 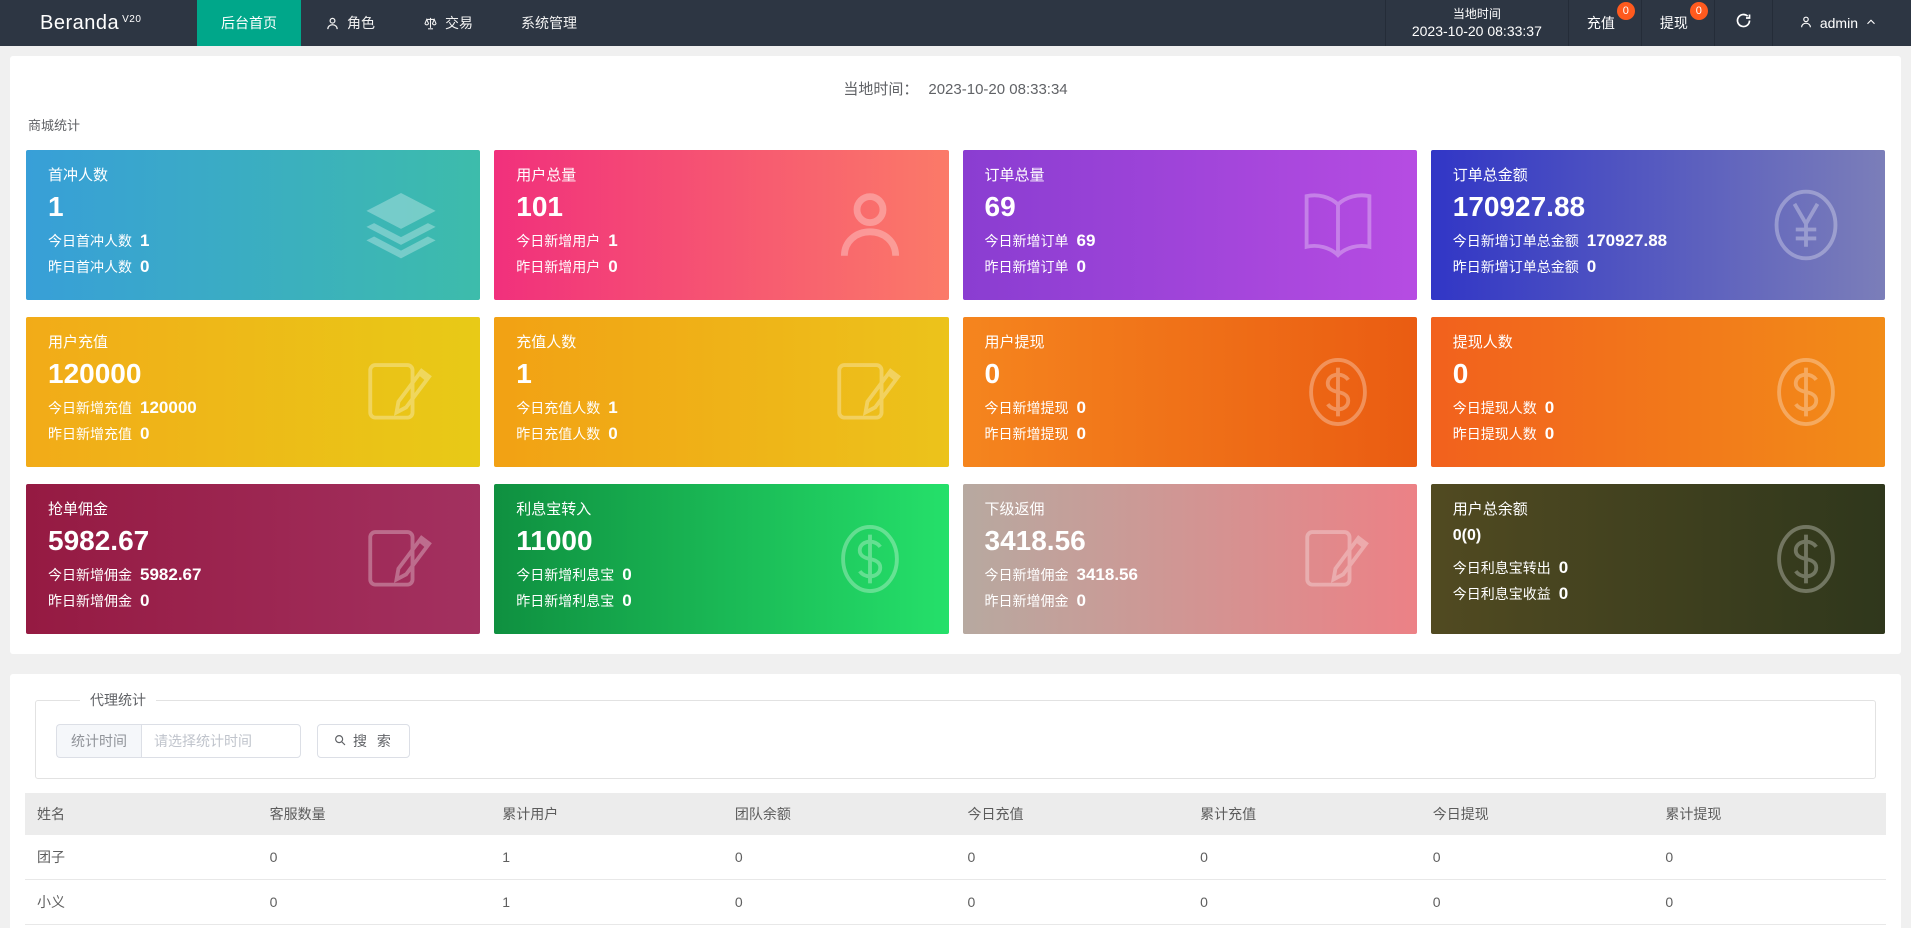 What do you see at coordinates (90, 575) in the screenshot?
I see `stat-card-today-label: 今日新增佣金` at bounding box center [90, 575].